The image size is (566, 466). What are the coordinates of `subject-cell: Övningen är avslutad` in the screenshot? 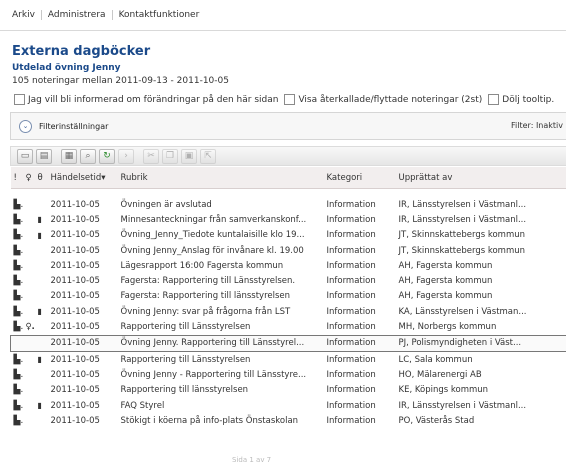 It's located at (221, 204).